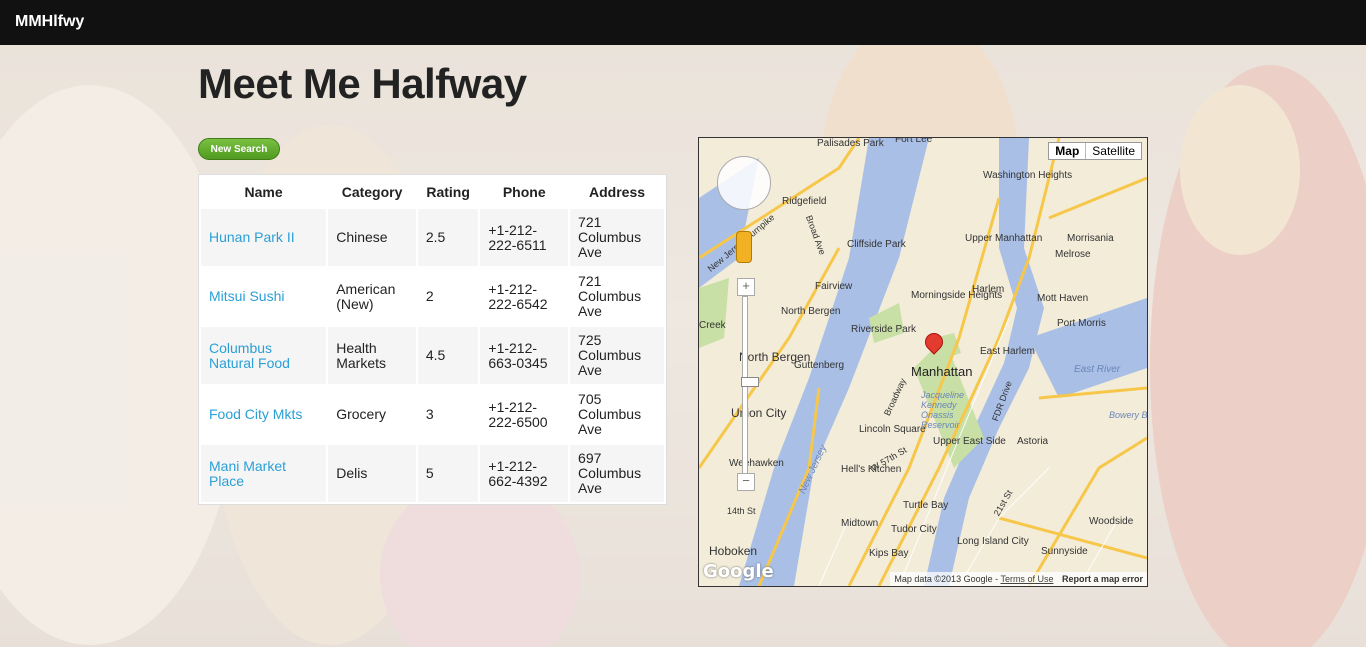 The image size is (1366, 647). What do you see at coordinates (362, 83) in the screenshot?
I see `page-title: Meet Me Halfway` at bounding box center [362, 83].